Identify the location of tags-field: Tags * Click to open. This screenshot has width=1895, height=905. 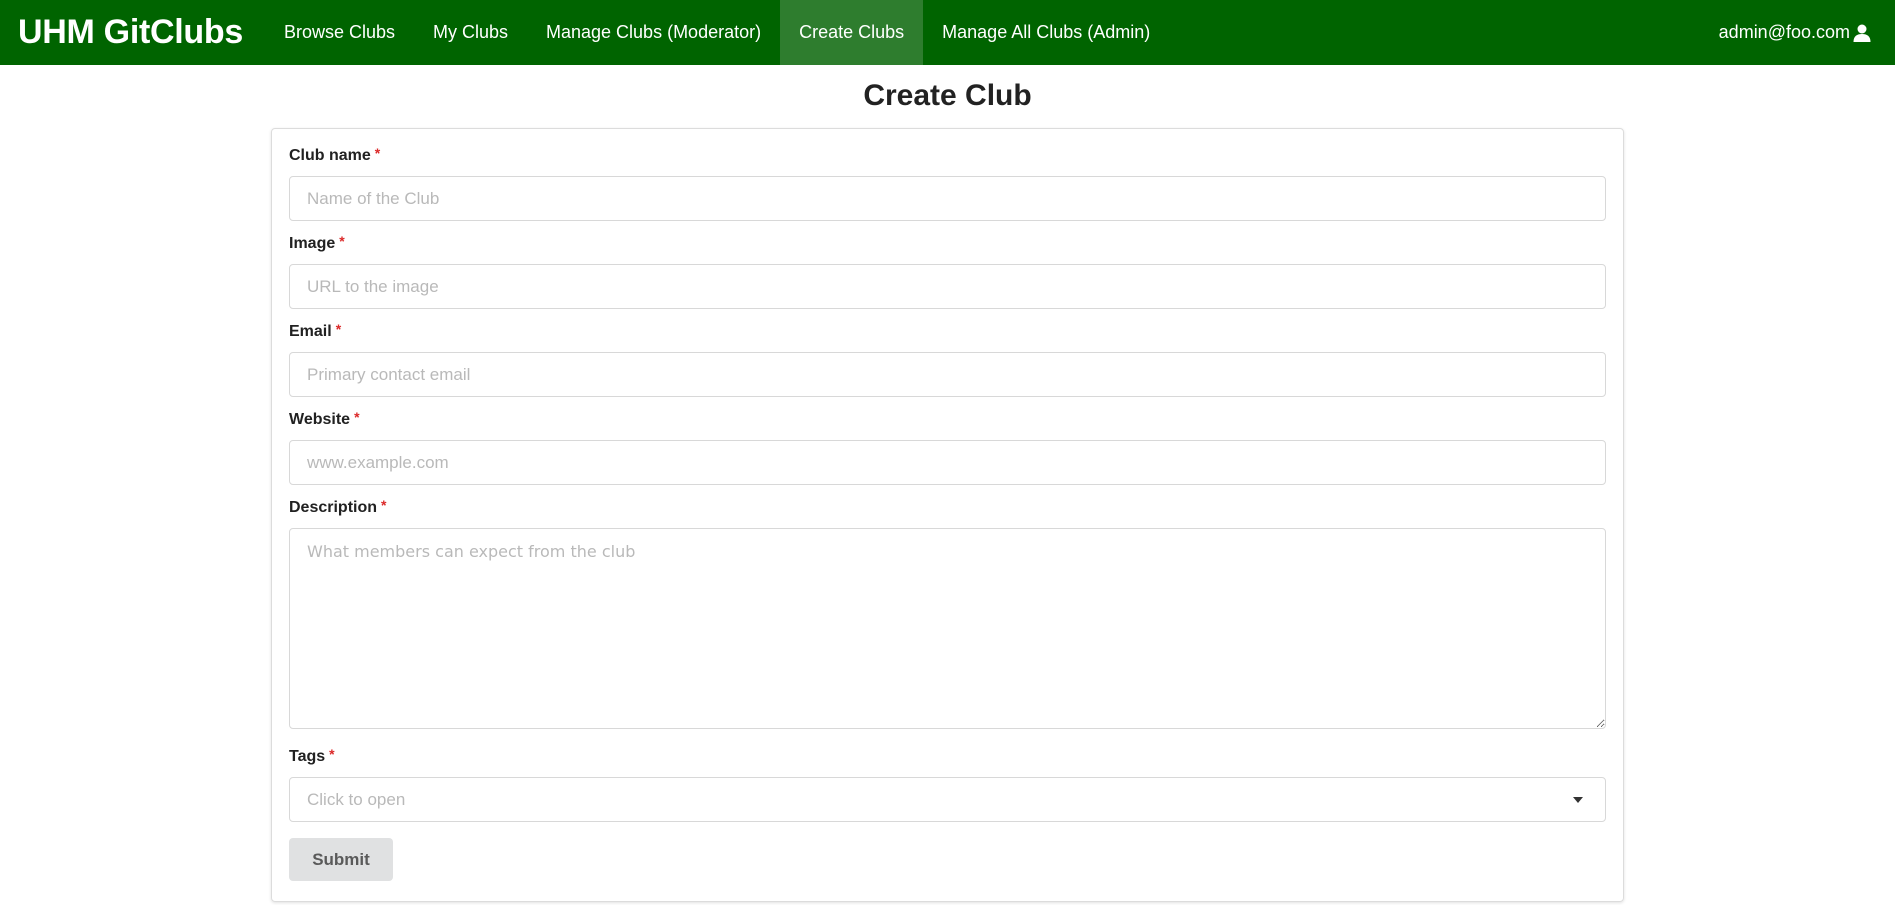
(947, 784).